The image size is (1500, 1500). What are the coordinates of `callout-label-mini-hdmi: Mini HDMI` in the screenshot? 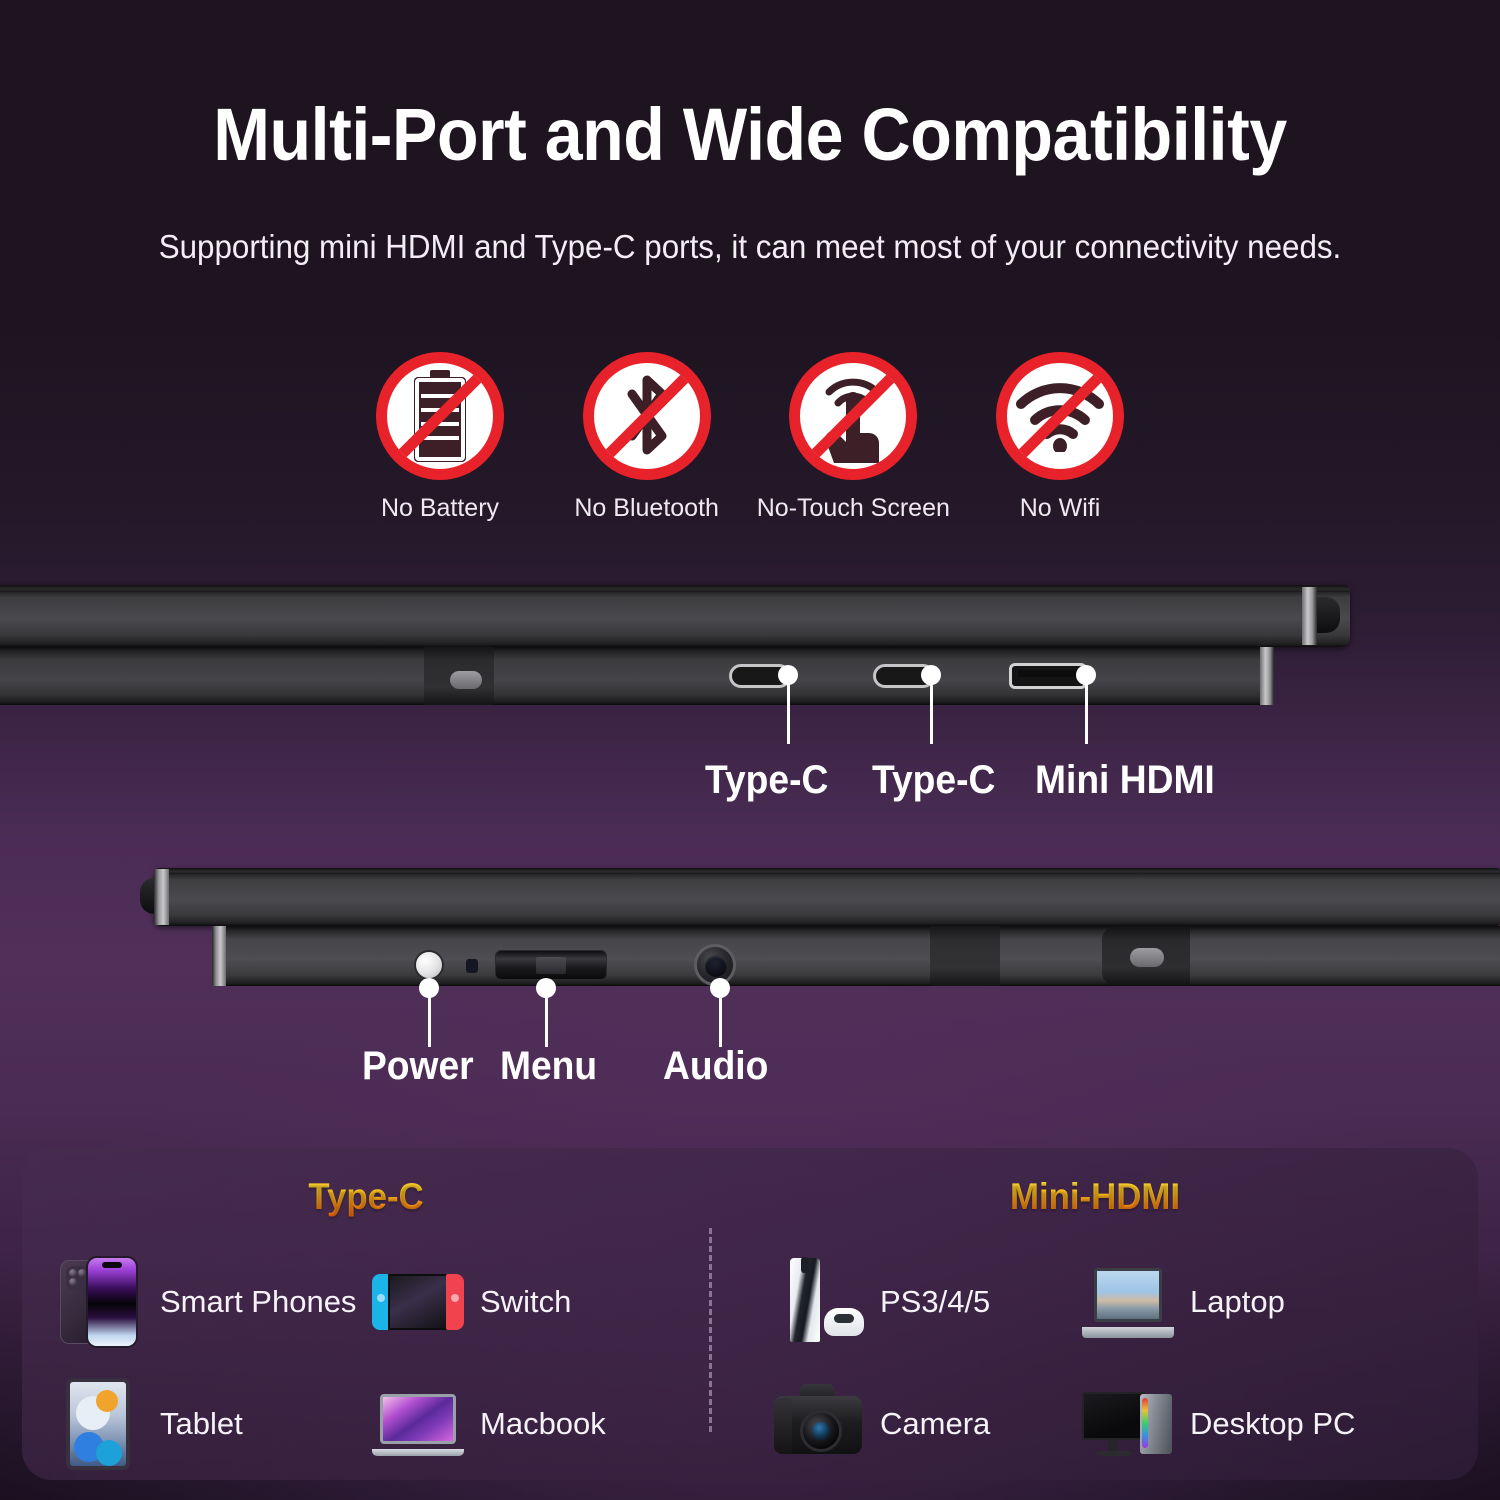 It's located at (1125, 780).